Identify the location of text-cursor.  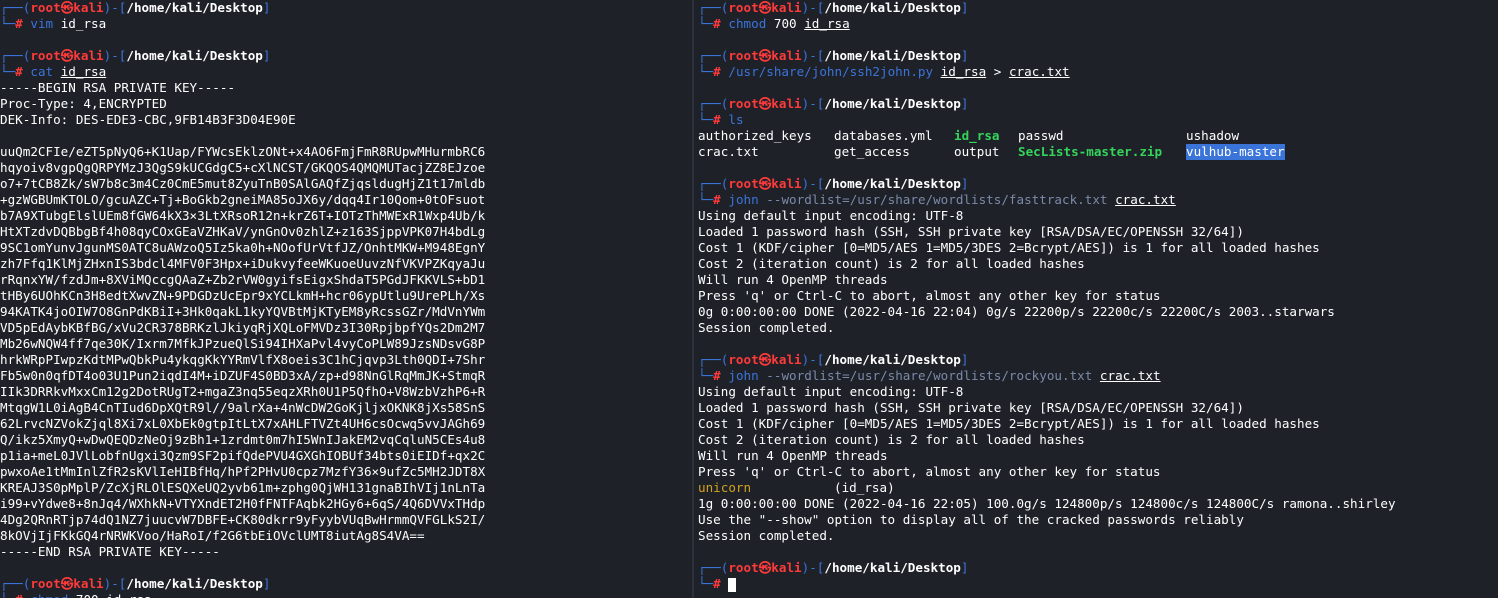
(732, 584).